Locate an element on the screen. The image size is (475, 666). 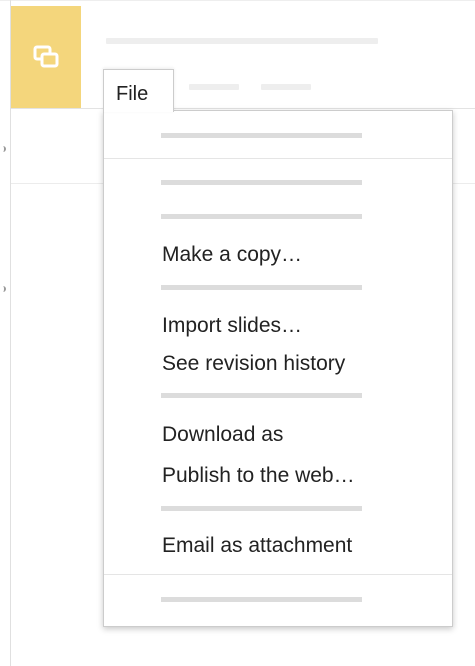
menu-view-placeholder is located at coordinates (286, 87).